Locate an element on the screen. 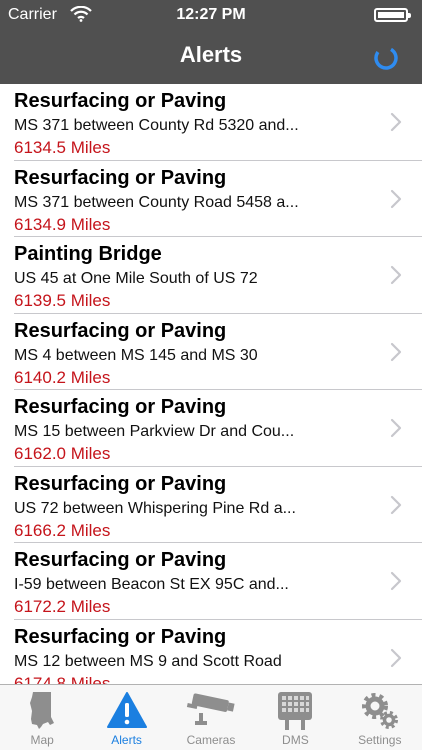  tab-settings: Settings is located at coordinates (380, 718).